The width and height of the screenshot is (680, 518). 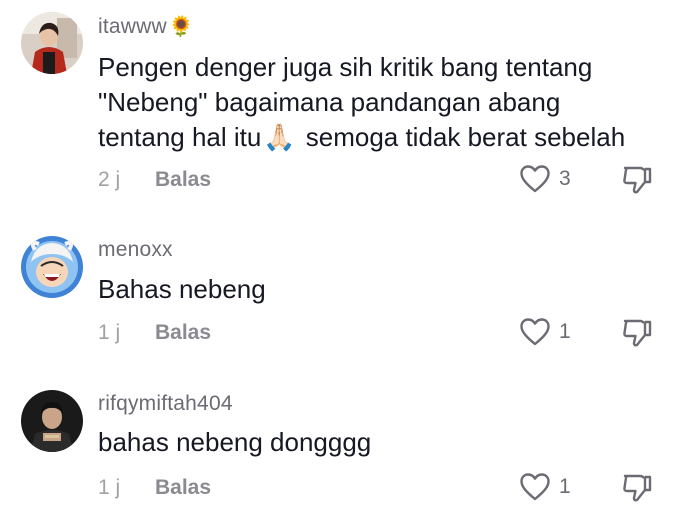 What do you see at coordinates (235, 442) in the screenshot?
I see `comment-line: bahas nebeng dongggg` at bounding box center [235, 442].